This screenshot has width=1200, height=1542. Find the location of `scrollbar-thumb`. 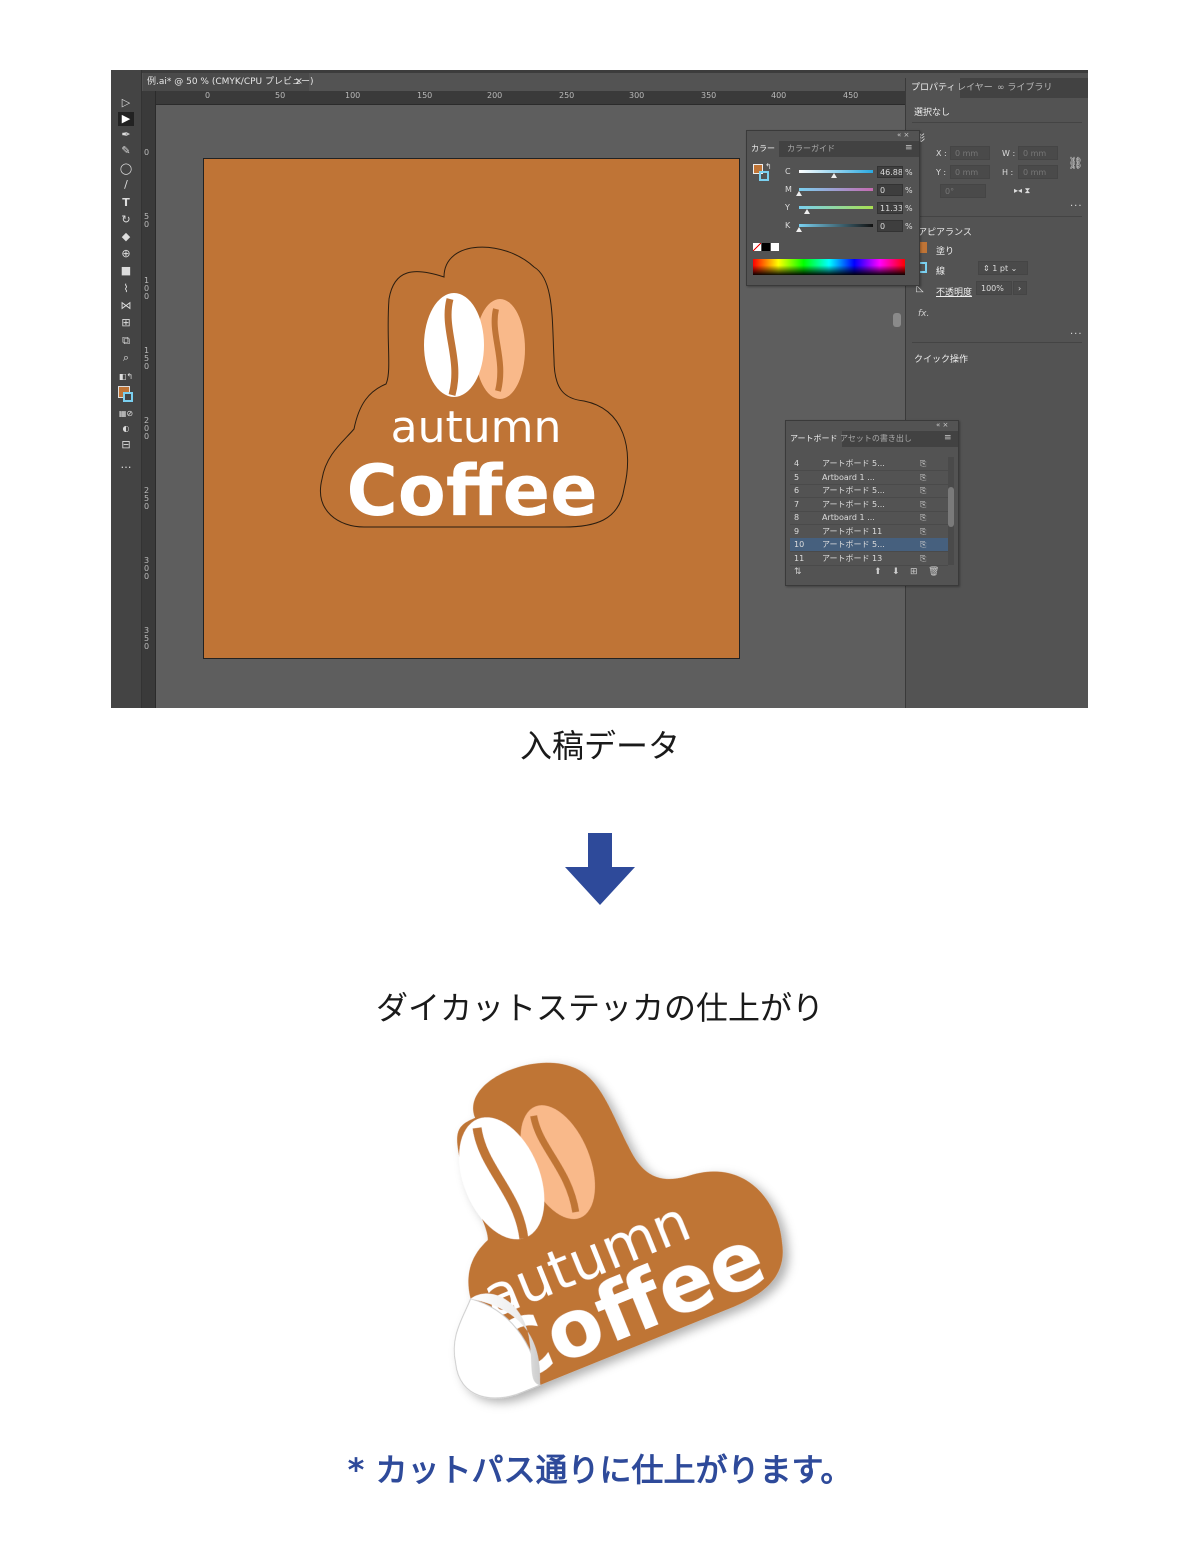

scrollbar-thumb is located at coordinates (951, 507).